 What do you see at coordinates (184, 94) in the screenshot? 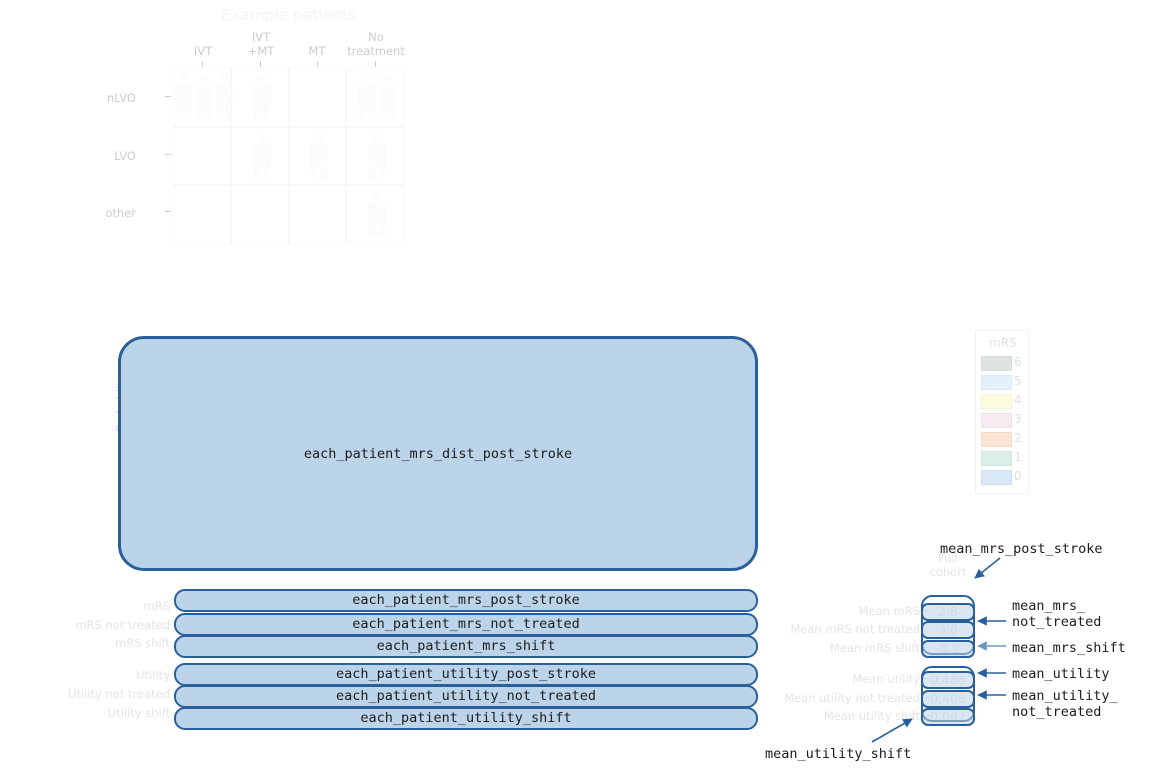
I see `patient-icon-label: A` at bounding box center [184, 94].